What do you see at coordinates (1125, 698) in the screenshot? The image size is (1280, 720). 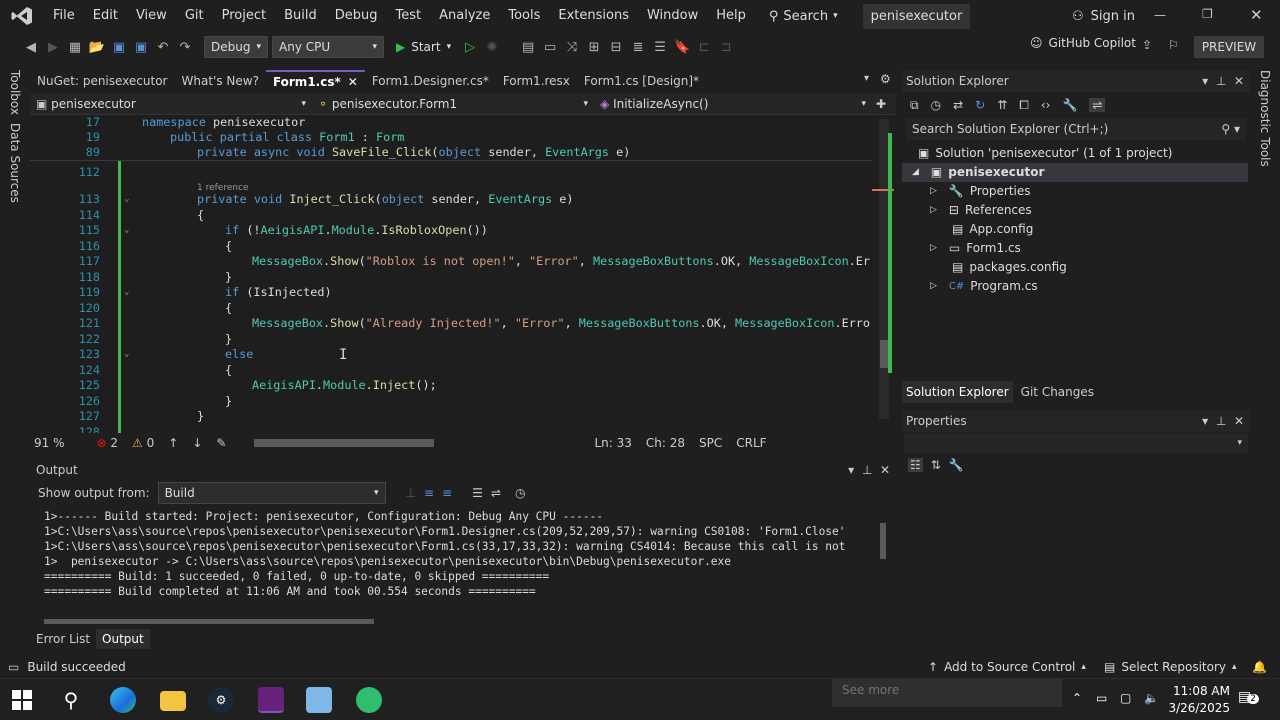 I see `network-icon: ▢` at bounding box center [1125, 698].